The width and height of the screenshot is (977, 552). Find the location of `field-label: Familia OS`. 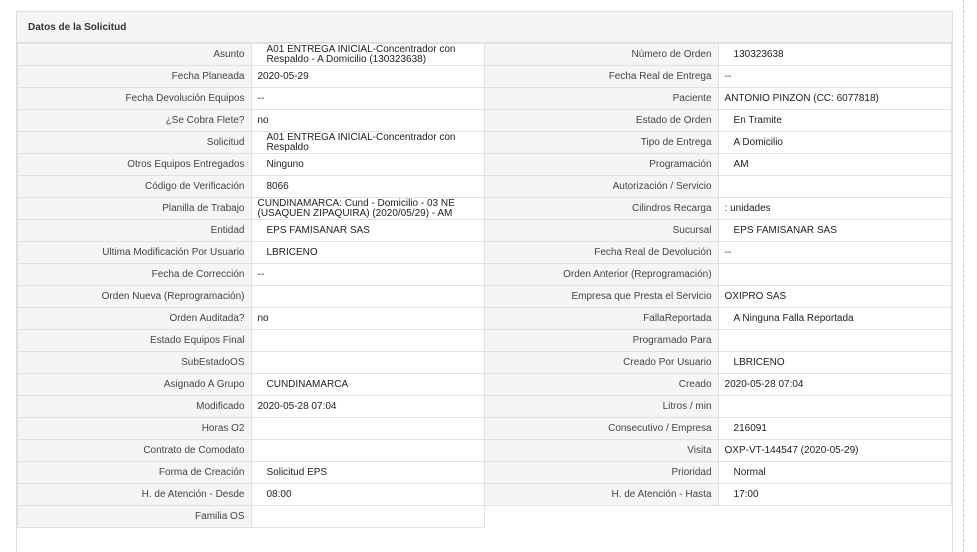

field-label: Familia OS is located at coordinates (134, 516).